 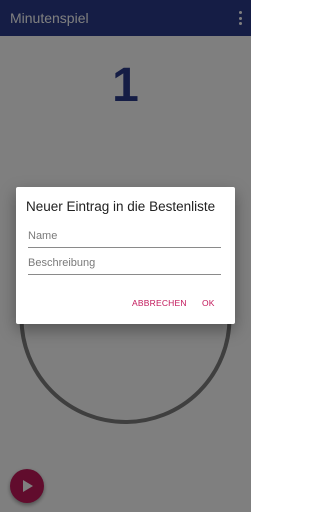 What do you see at coordinates (121, 206) in the screenshot?
I see `dialog-title: Neuer Eintrag in die Bestenliste` at bounding box center [121, 206].